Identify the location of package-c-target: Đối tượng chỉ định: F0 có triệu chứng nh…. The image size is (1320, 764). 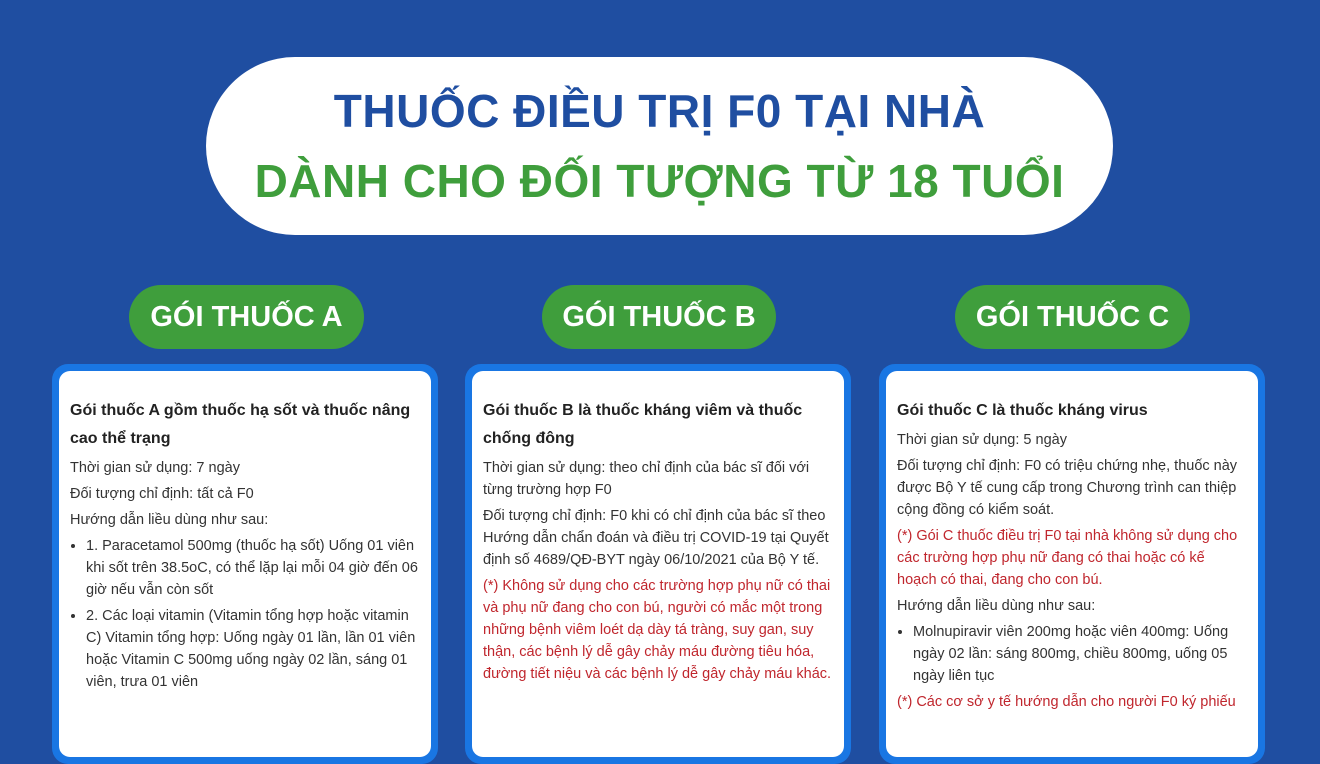
(1067, 488).